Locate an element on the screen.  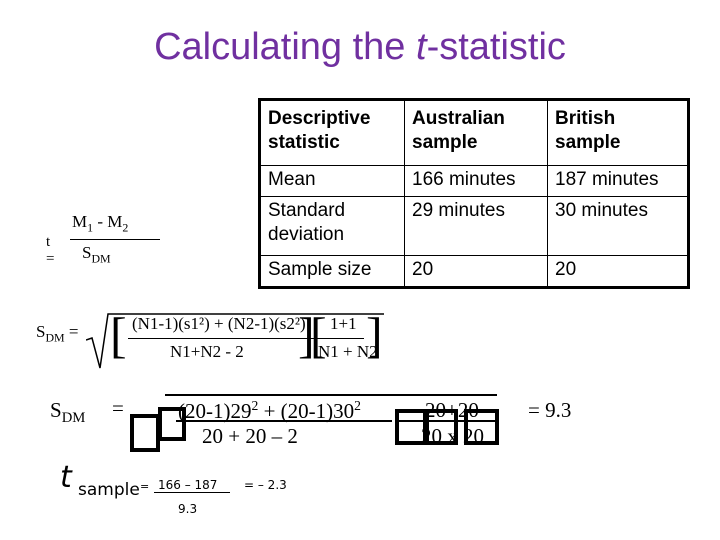
sqrt-overbar is located at coordinates (331, 395).